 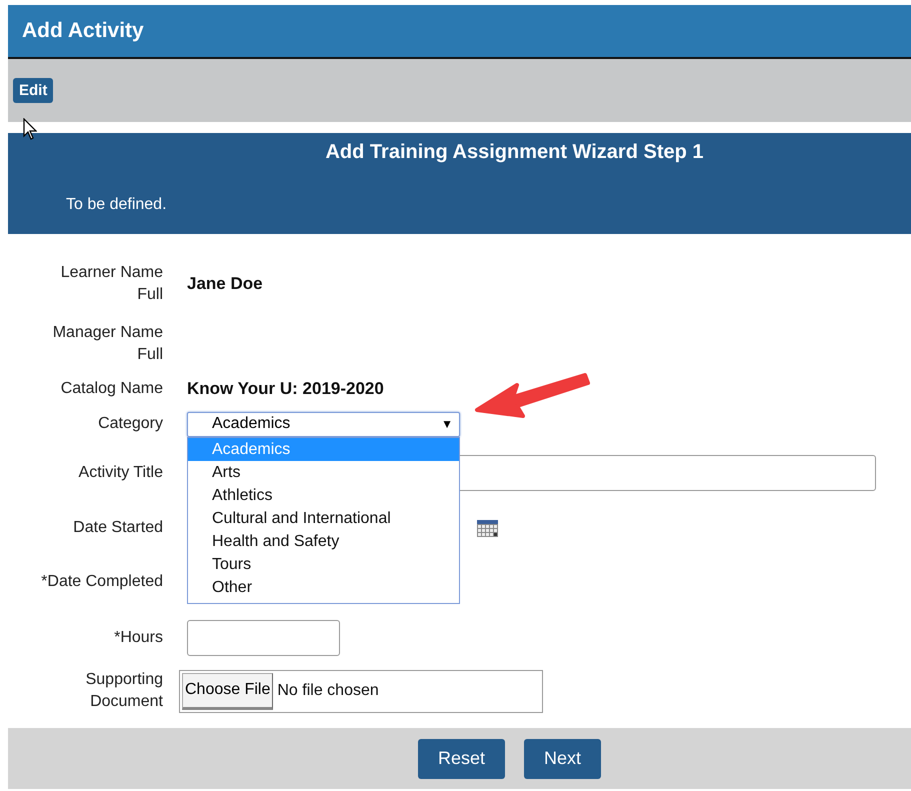 What do you see at coordinates (83, 31) in the screenshot?
I see `page-title: Add Activity` at bounding box center [83, 31].